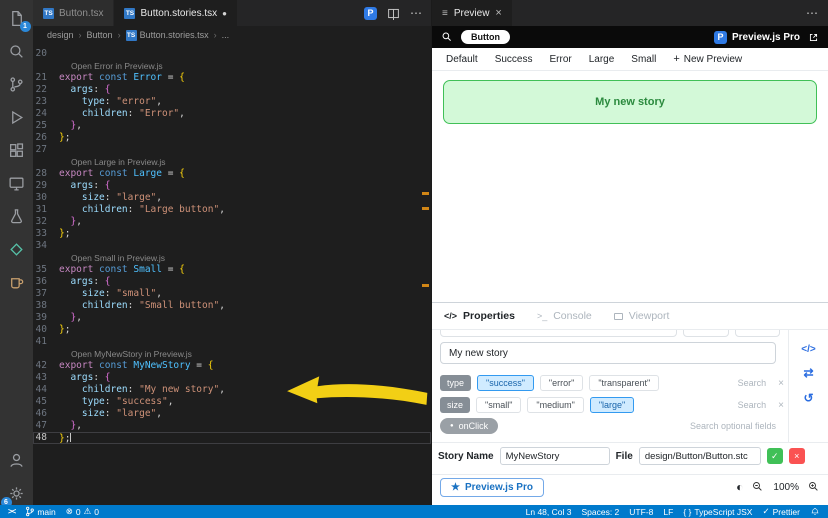  What do you see at coordinates (469, 426) in the screenshot?
I see `onclick-chip: ● onClick` at bounding box center [469, 426].